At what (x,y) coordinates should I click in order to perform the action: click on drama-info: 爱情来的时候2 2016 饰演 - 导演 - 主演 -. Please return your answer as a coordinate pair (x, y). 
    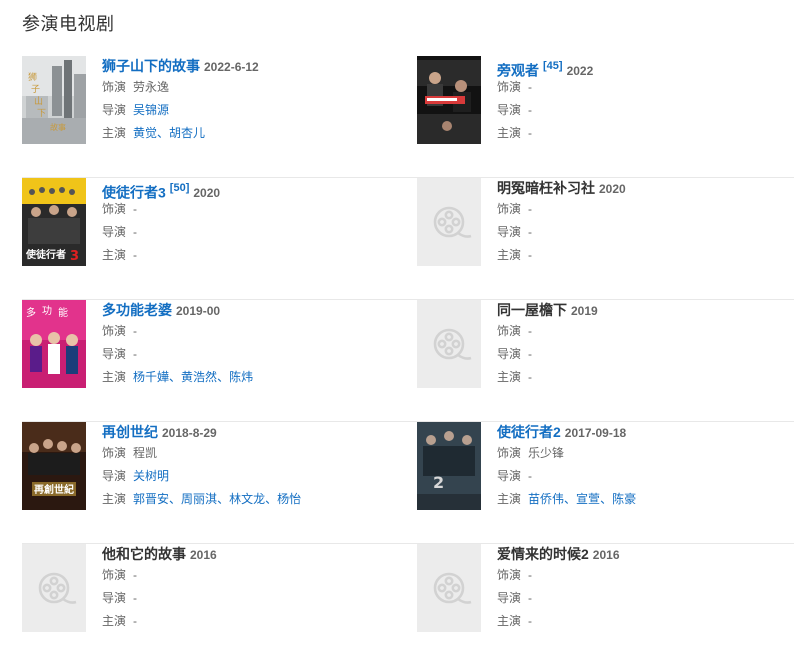
    Looking at the image, I should click on (642, 588).